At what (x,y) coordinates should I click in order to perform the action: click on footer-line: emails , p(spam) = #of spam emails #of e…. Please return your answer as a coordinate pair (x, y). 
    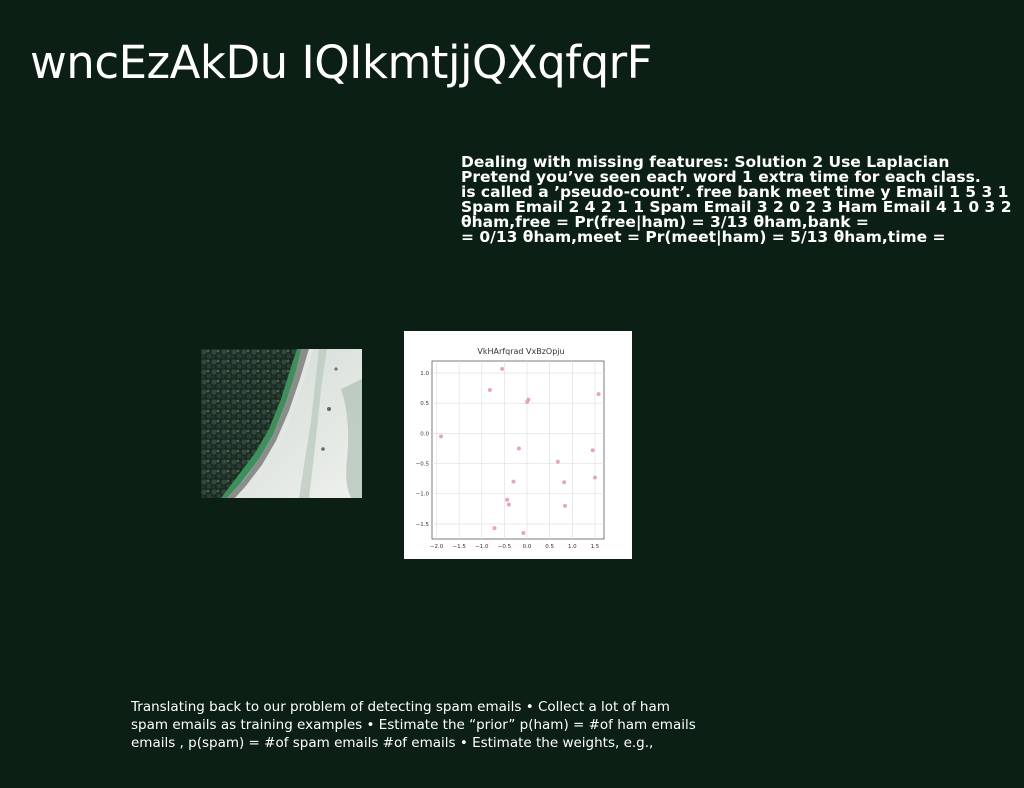
    Looking at the image, I should click on (392, 743).